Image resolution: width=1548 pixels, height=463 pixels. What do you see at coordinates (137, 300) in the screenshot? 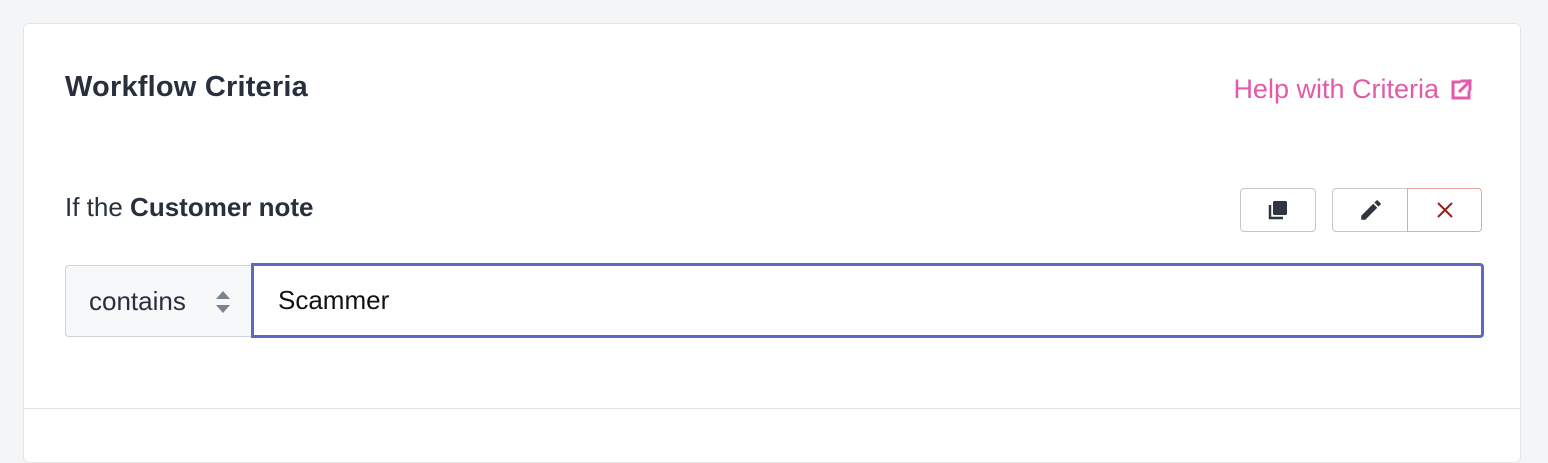
I see `operator-select-value: contains` at bounding box center [137, 300].